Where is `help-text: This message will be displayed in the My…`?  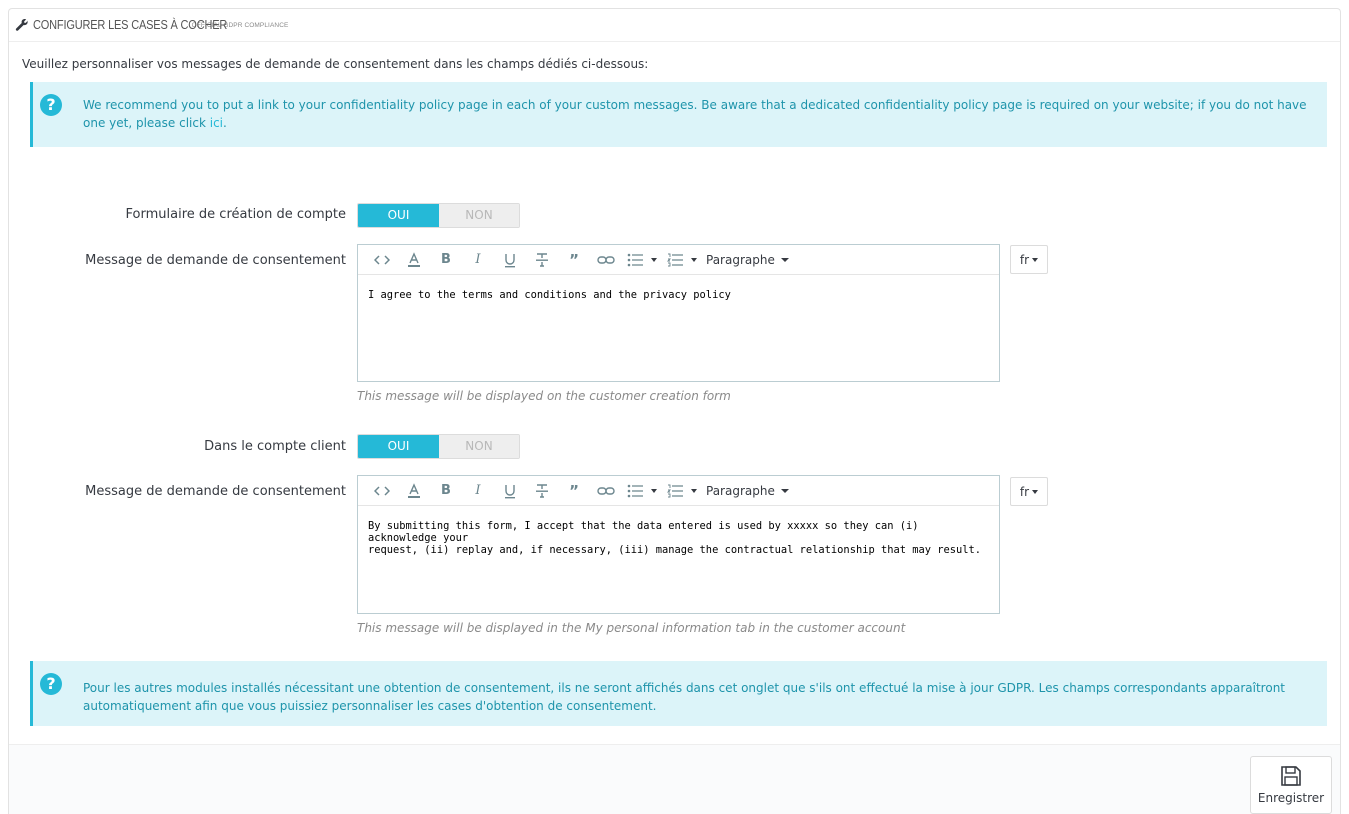 help-text: This message will be displayed in the My… is located at coordinates (631, 628).